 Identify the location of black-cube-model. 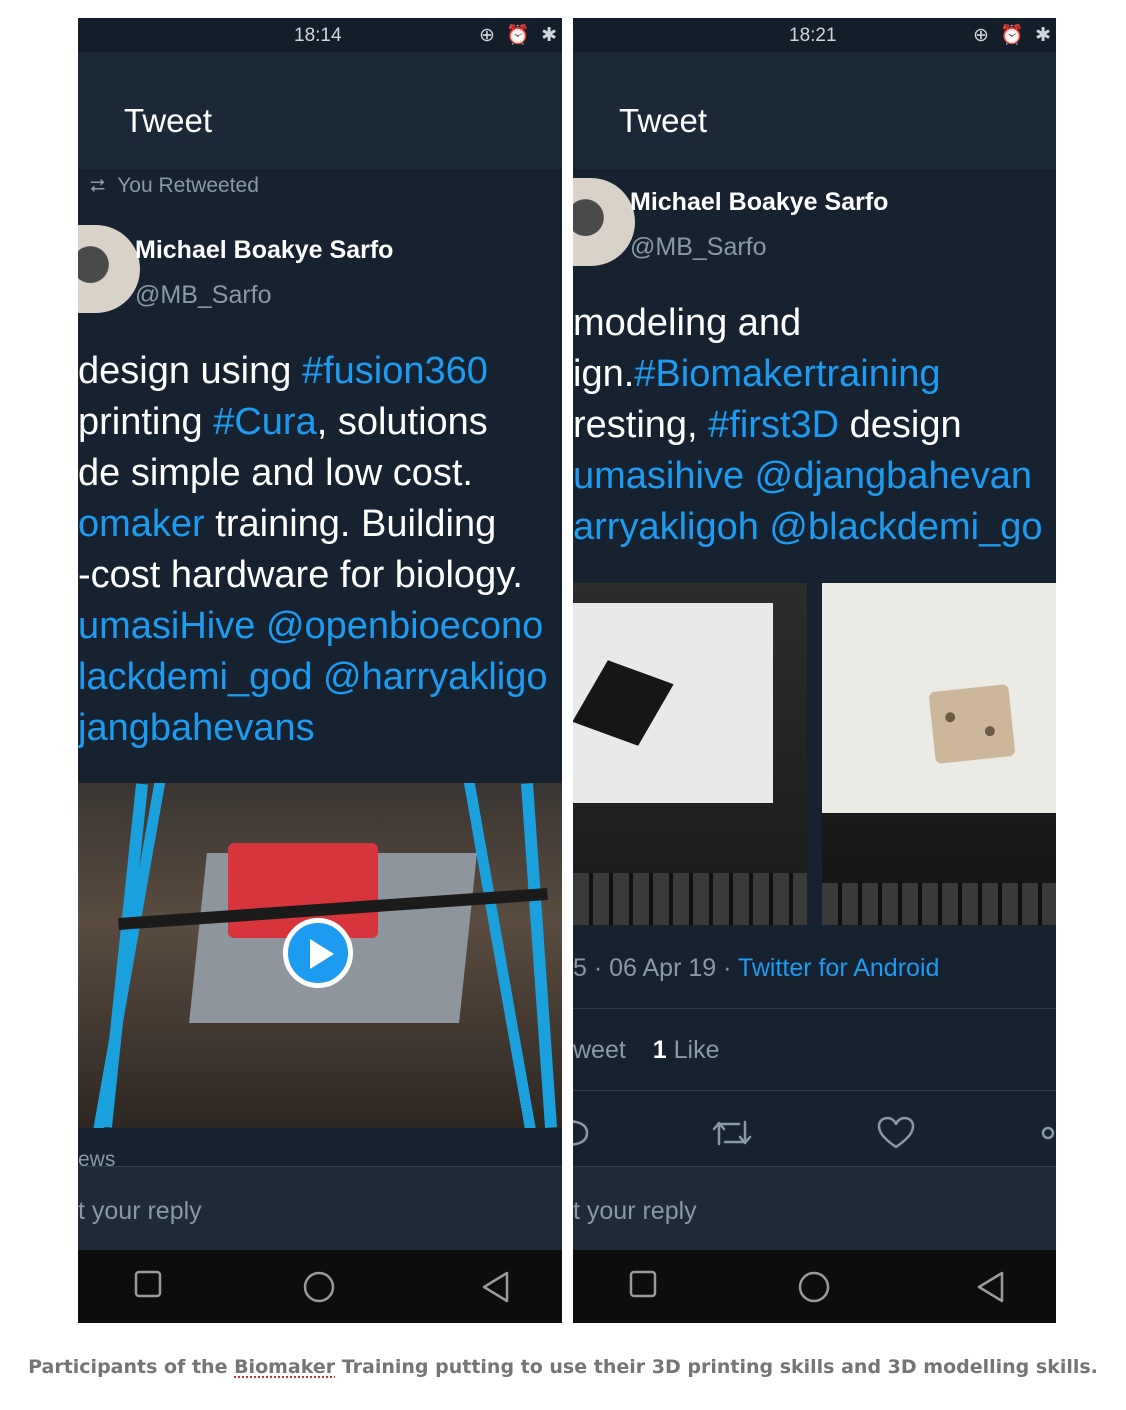
(623, 703).